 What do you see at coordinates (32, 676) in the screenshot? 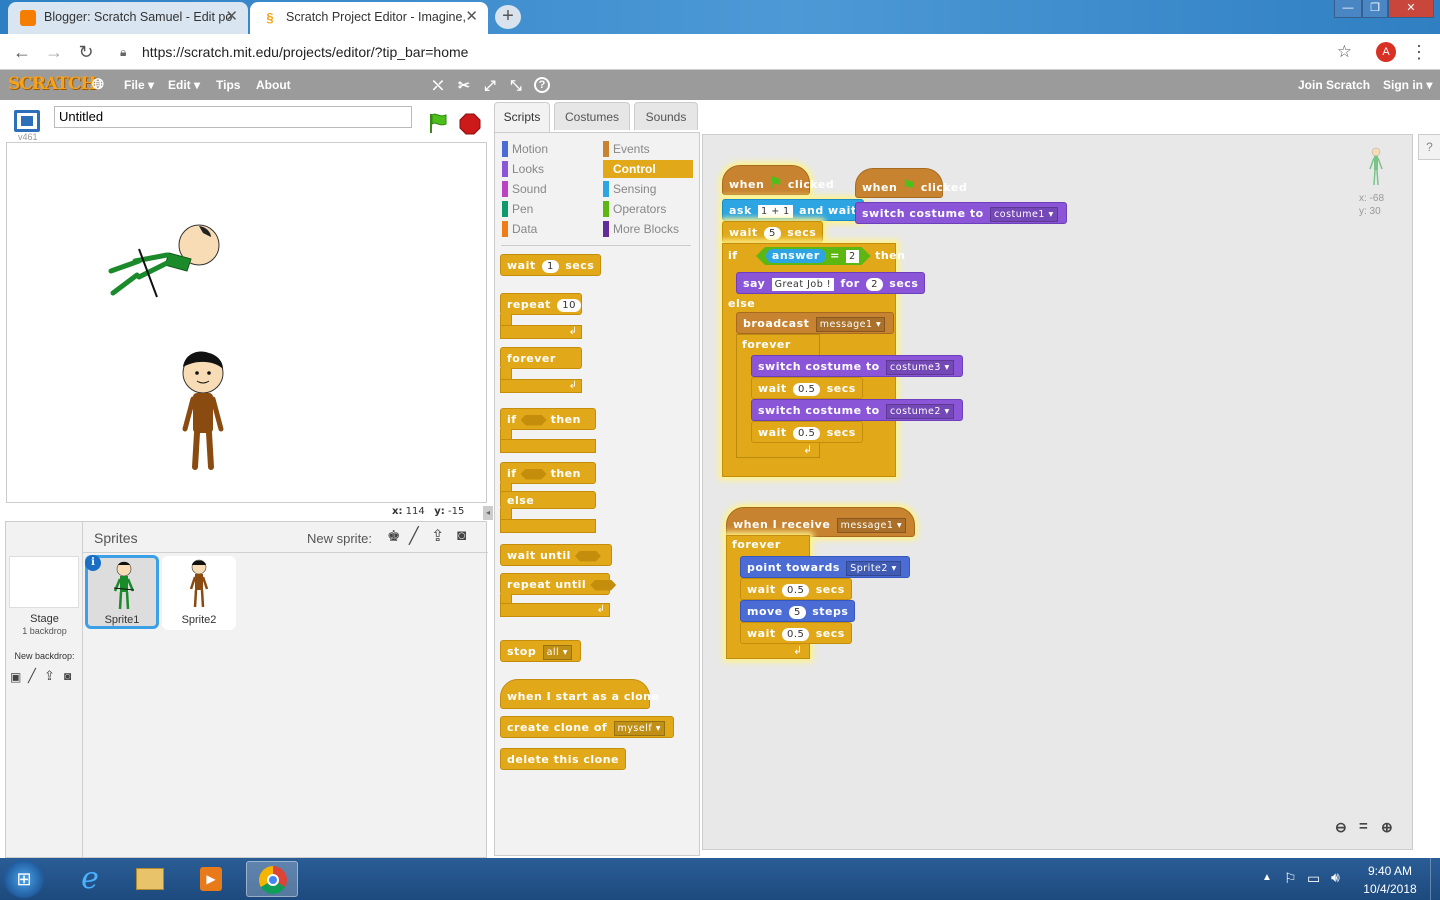
I see `paint-backdrop-icon: ╱` at bounding box center [32, 676].